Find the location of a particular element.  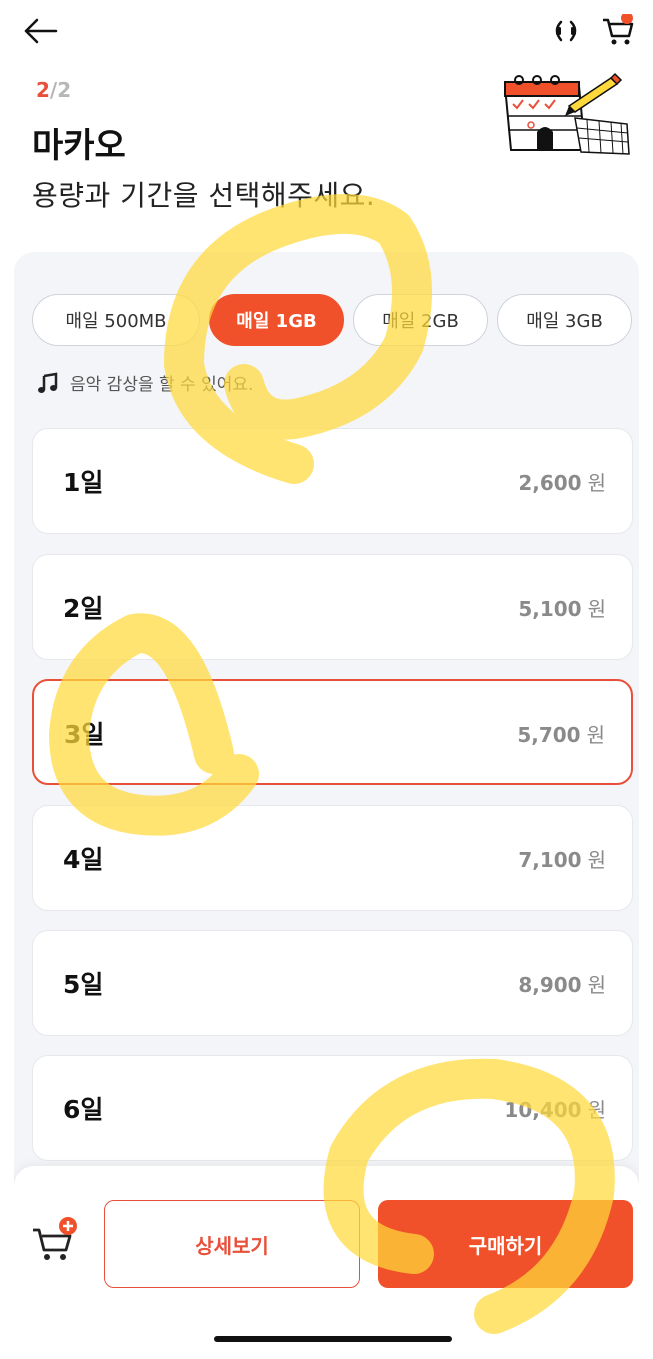

duration-day: 1일 is located at coordinates (83, 482).